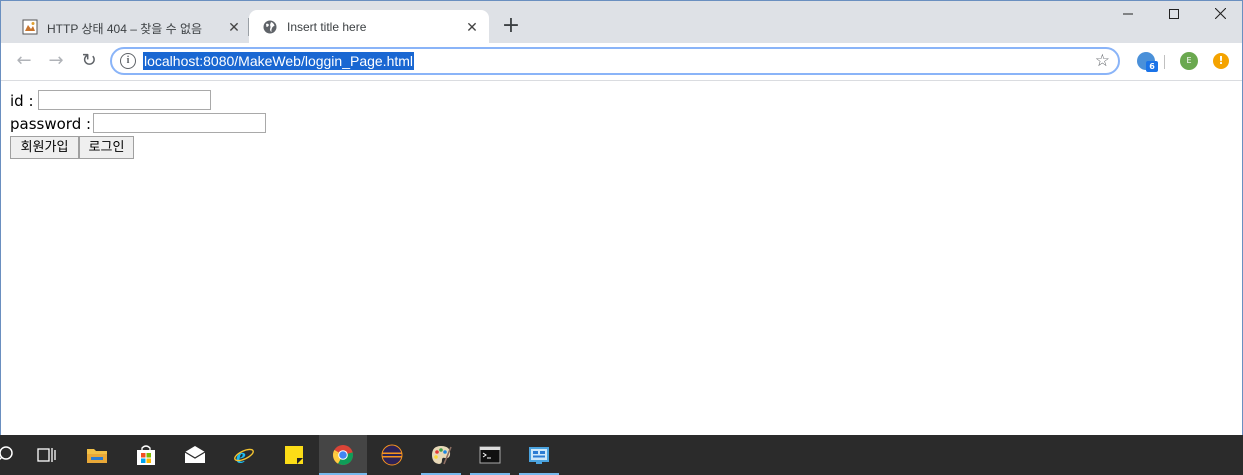  I want to click on id-input, so click(124, 100).